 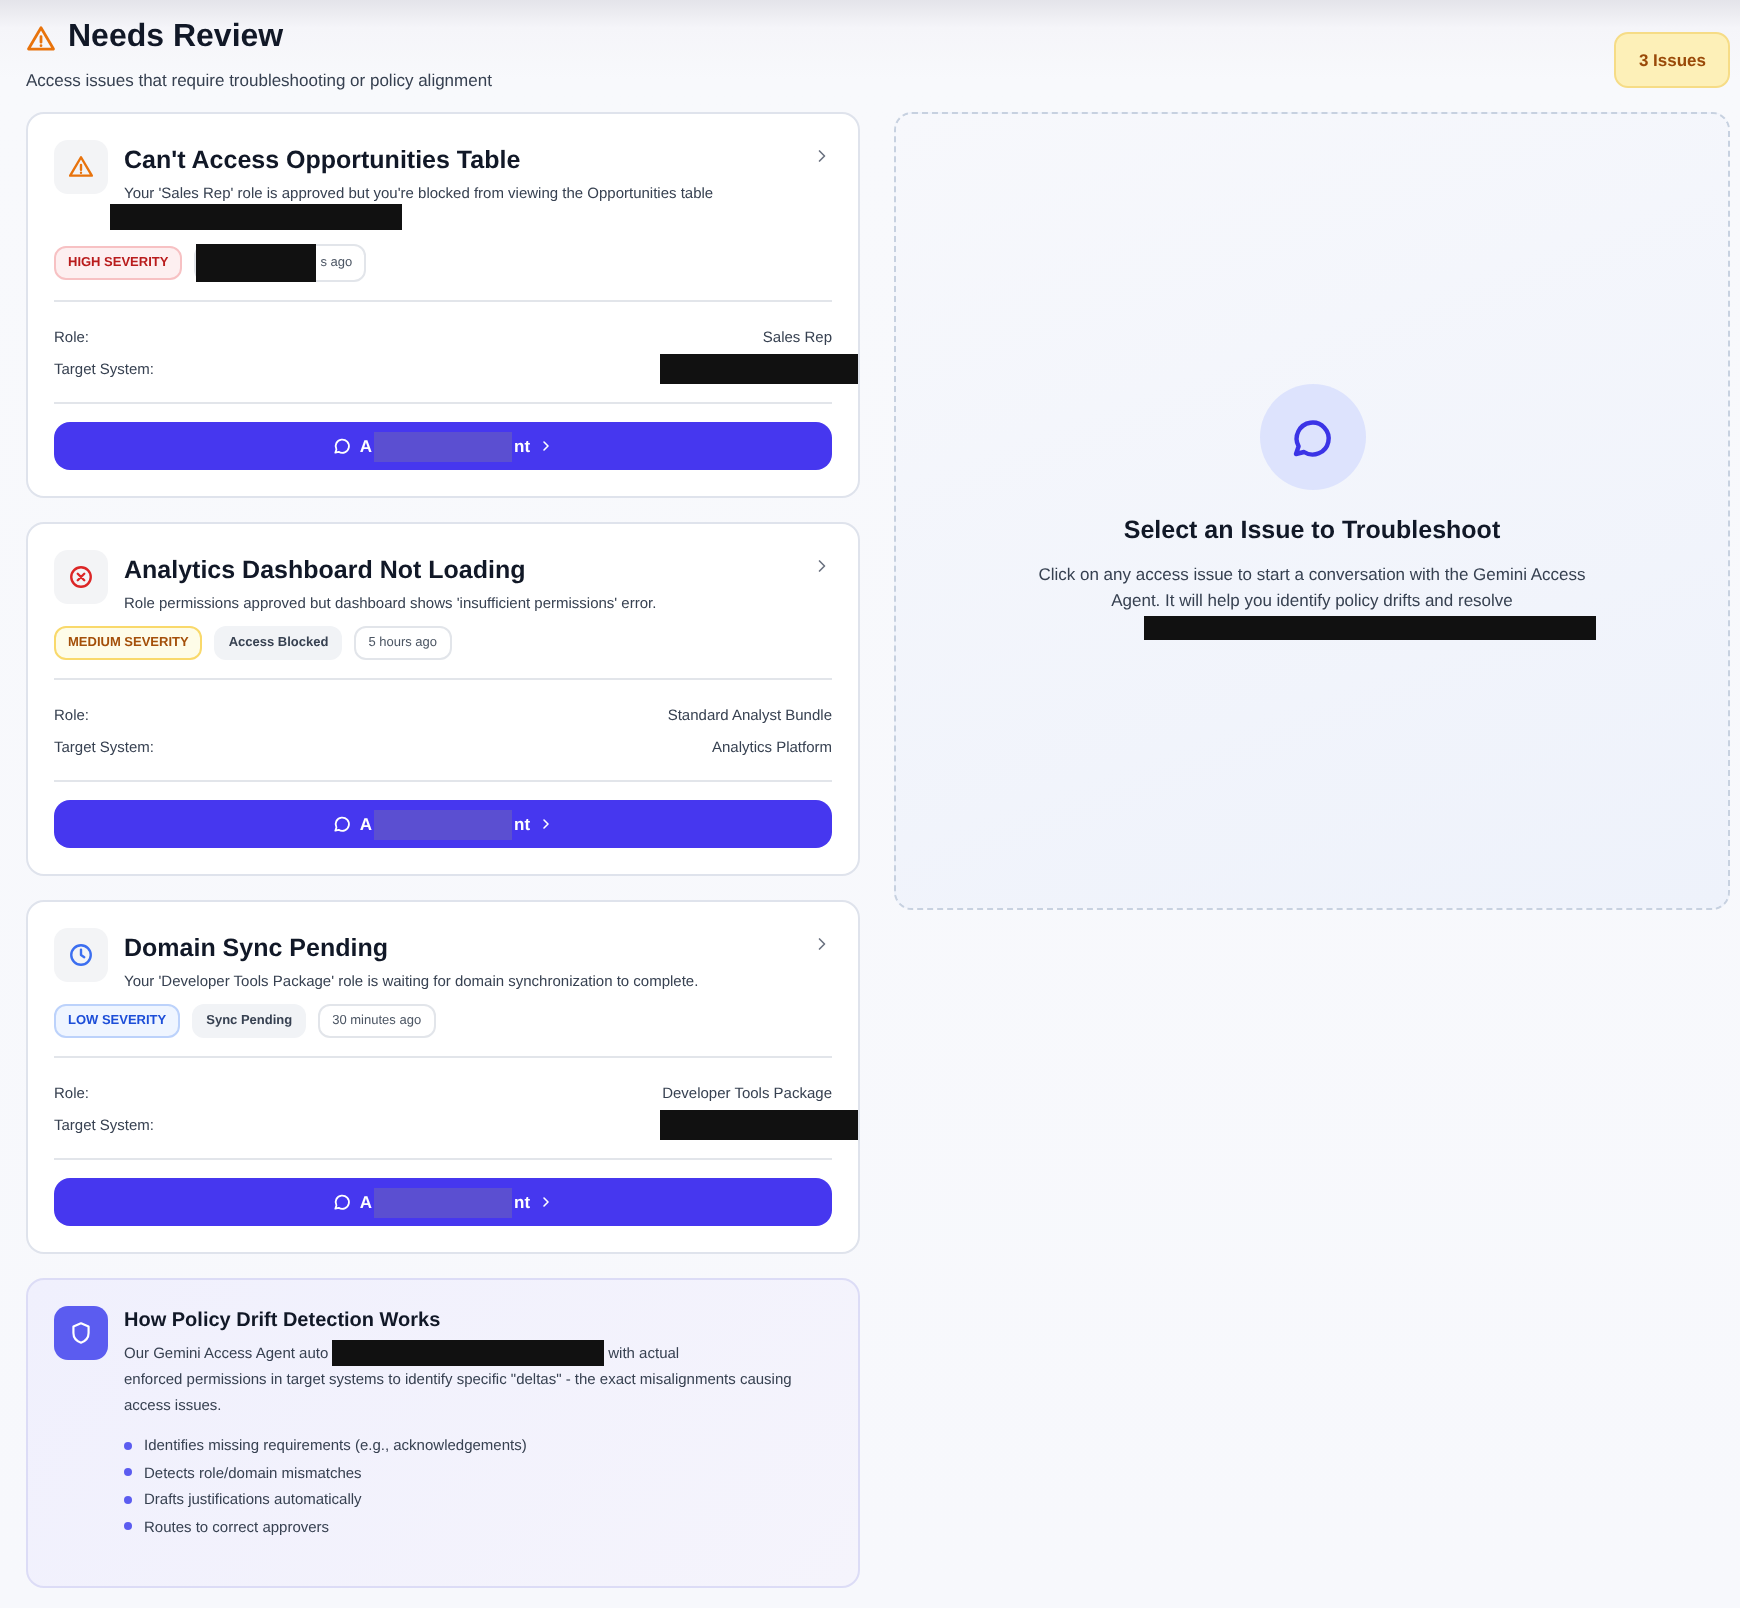 What do you see at coordinates (257, 948) in the screenshot?
I see `issue-title: Domain Sync Pending` at bounding box center [257, 948].